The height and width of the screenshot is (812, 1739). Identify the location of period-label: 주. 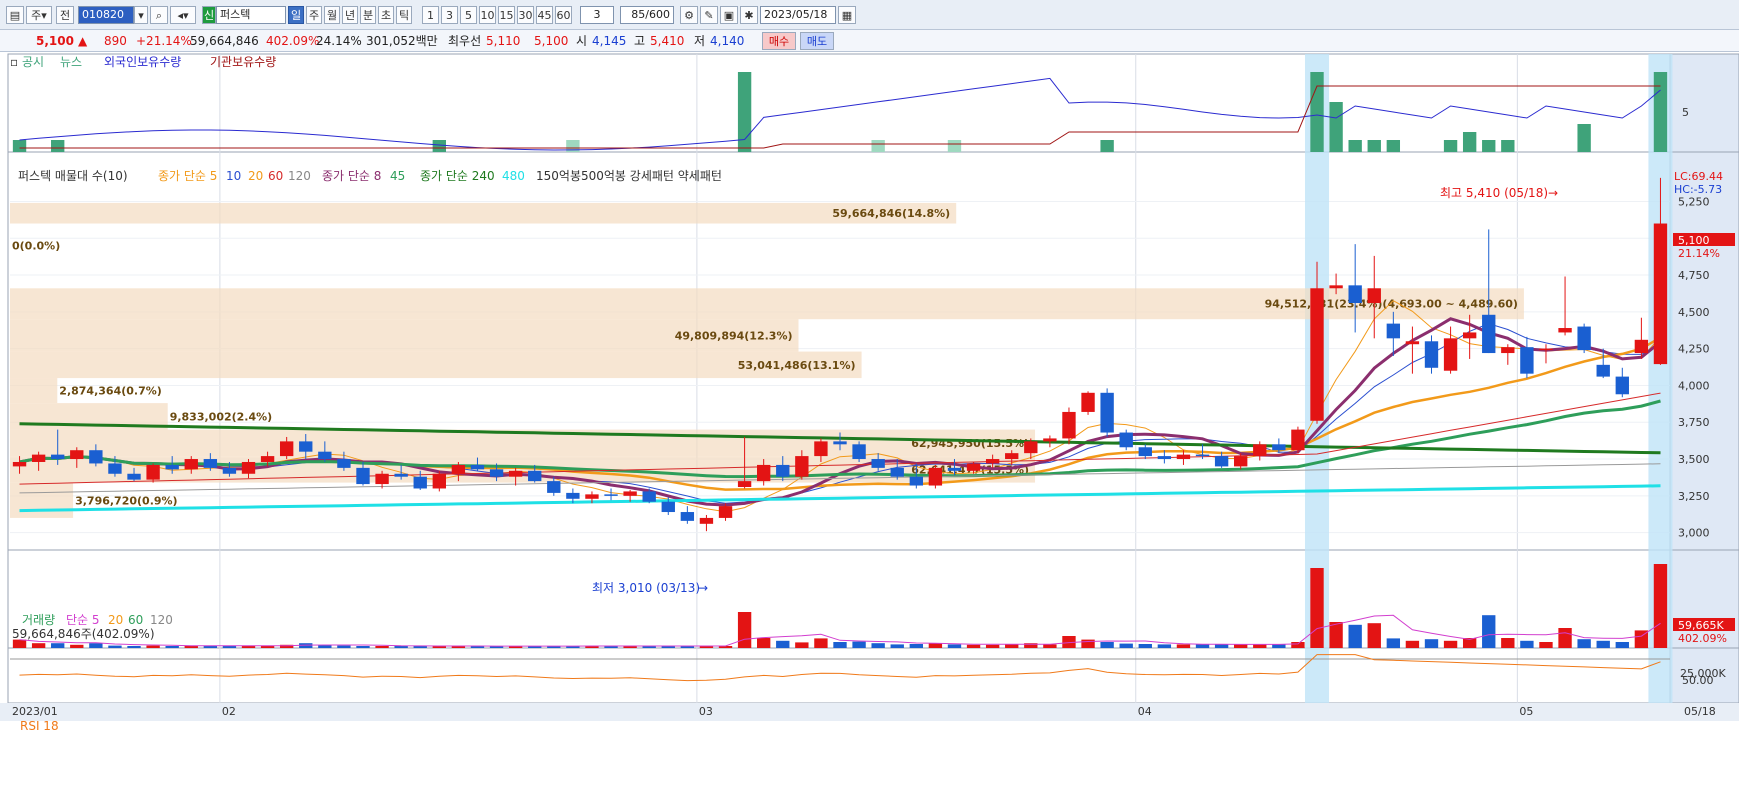
(36, 15).